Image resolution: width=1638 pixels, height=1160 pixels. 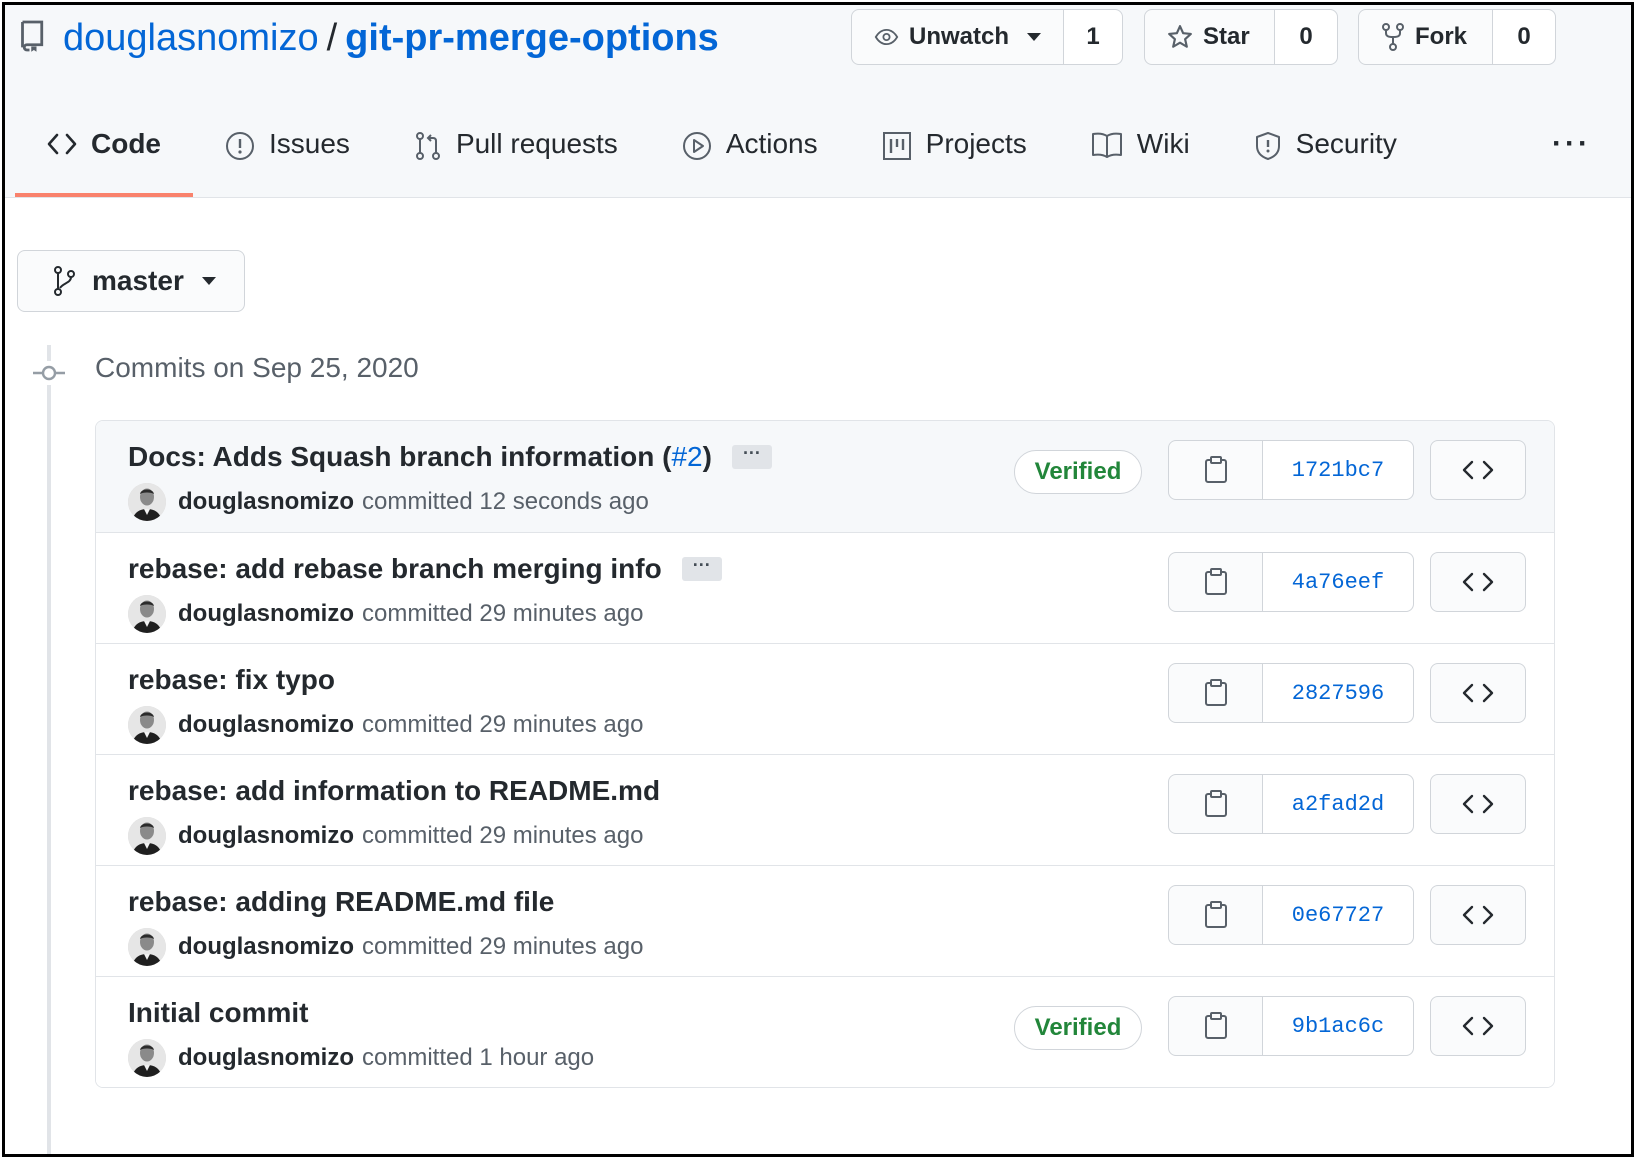 I want to click on branch-label: master, so click(x=138, y=280).